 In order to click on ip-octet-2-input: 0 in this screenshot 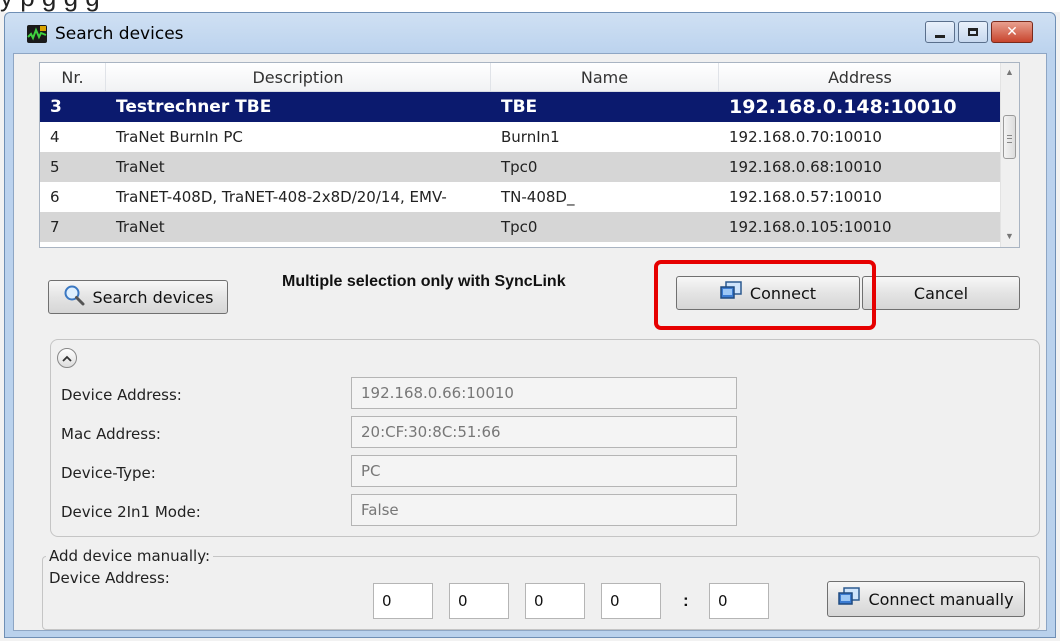, I will do `click(479, 601)`.